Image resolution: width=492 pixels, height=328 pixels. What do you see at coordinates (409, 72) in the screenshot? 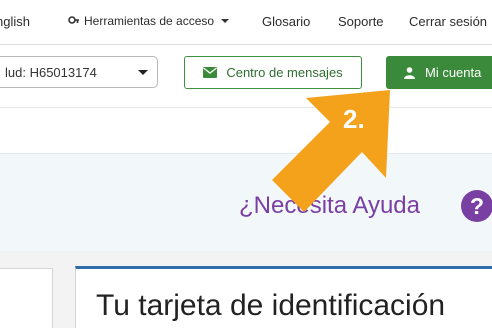
I see `user-icon` at bounding box center [409, 72].